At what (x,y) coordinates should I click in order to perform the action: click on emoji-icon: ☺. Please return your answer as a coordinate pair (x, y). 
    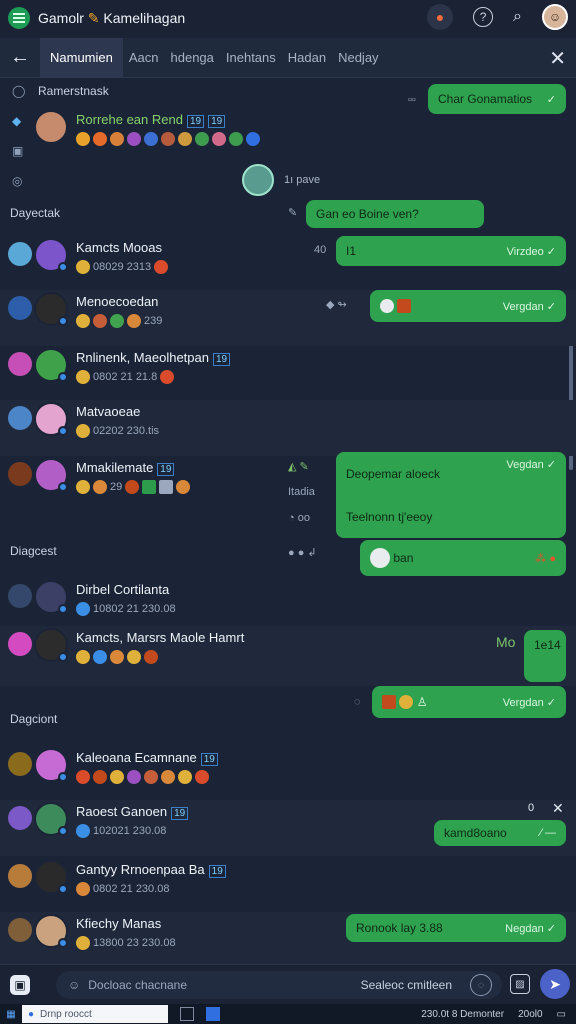
    Looking at the image, I should click on (74, 985).